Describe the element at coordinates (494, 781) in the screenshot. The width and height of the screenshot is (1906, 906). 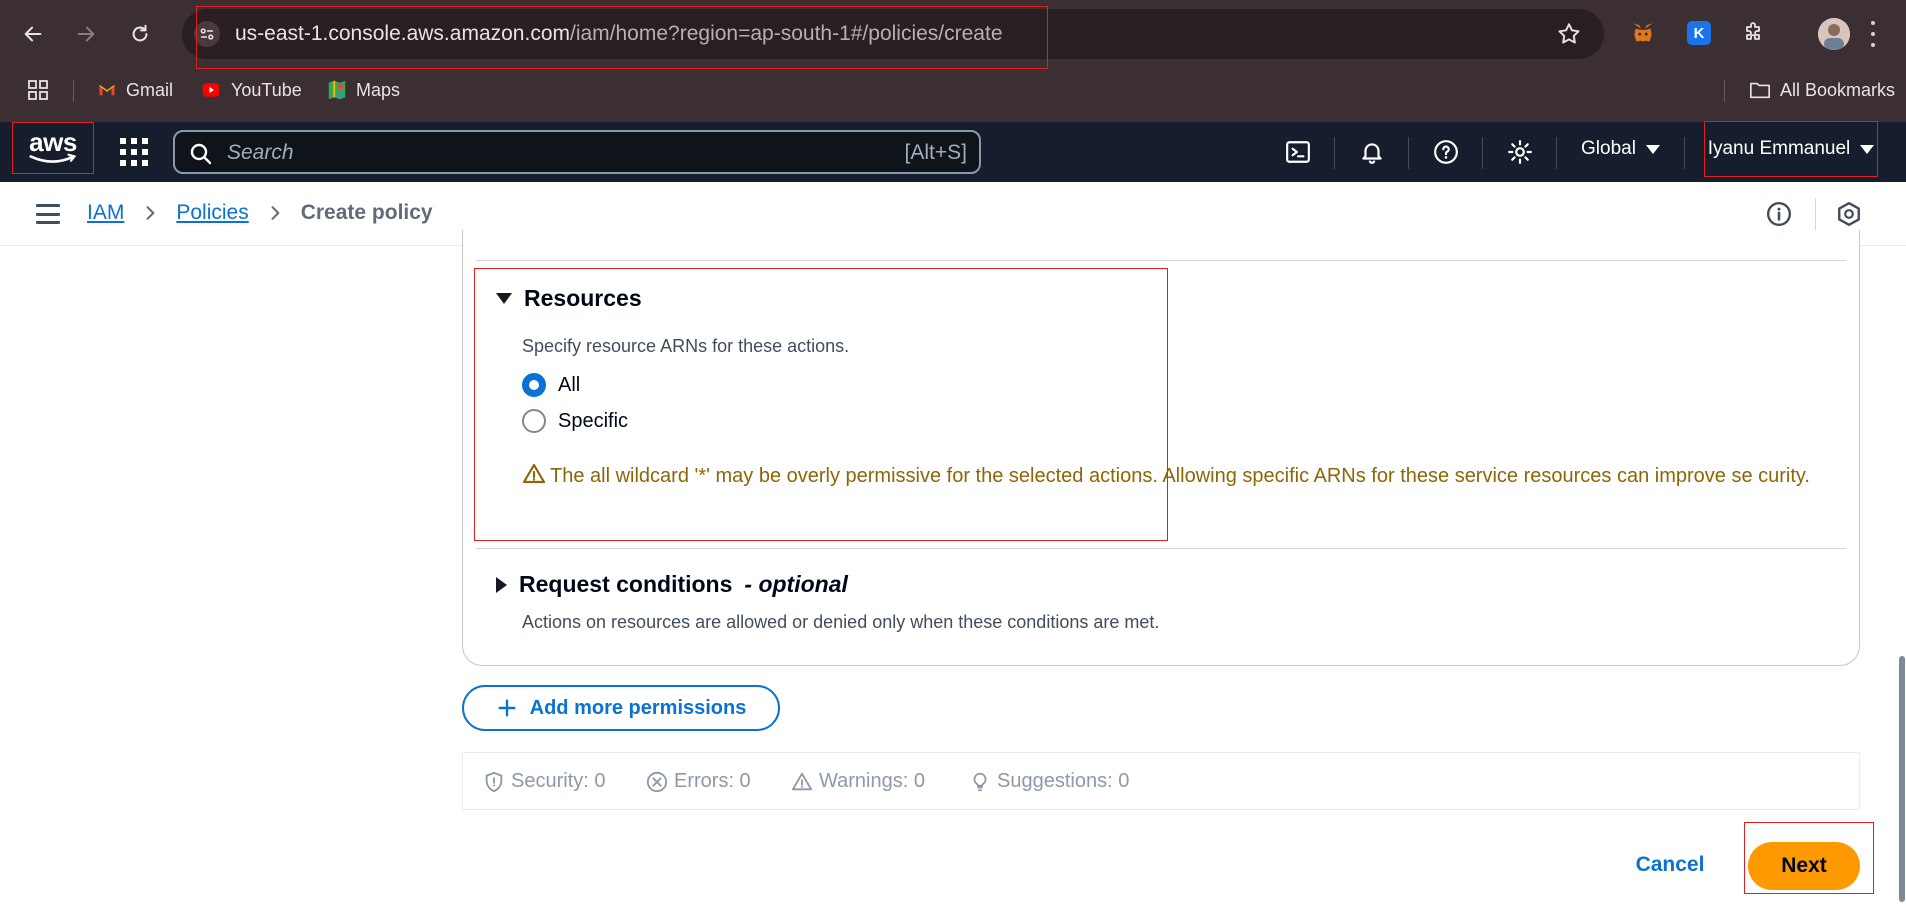
I see `shield-icon` at that location.